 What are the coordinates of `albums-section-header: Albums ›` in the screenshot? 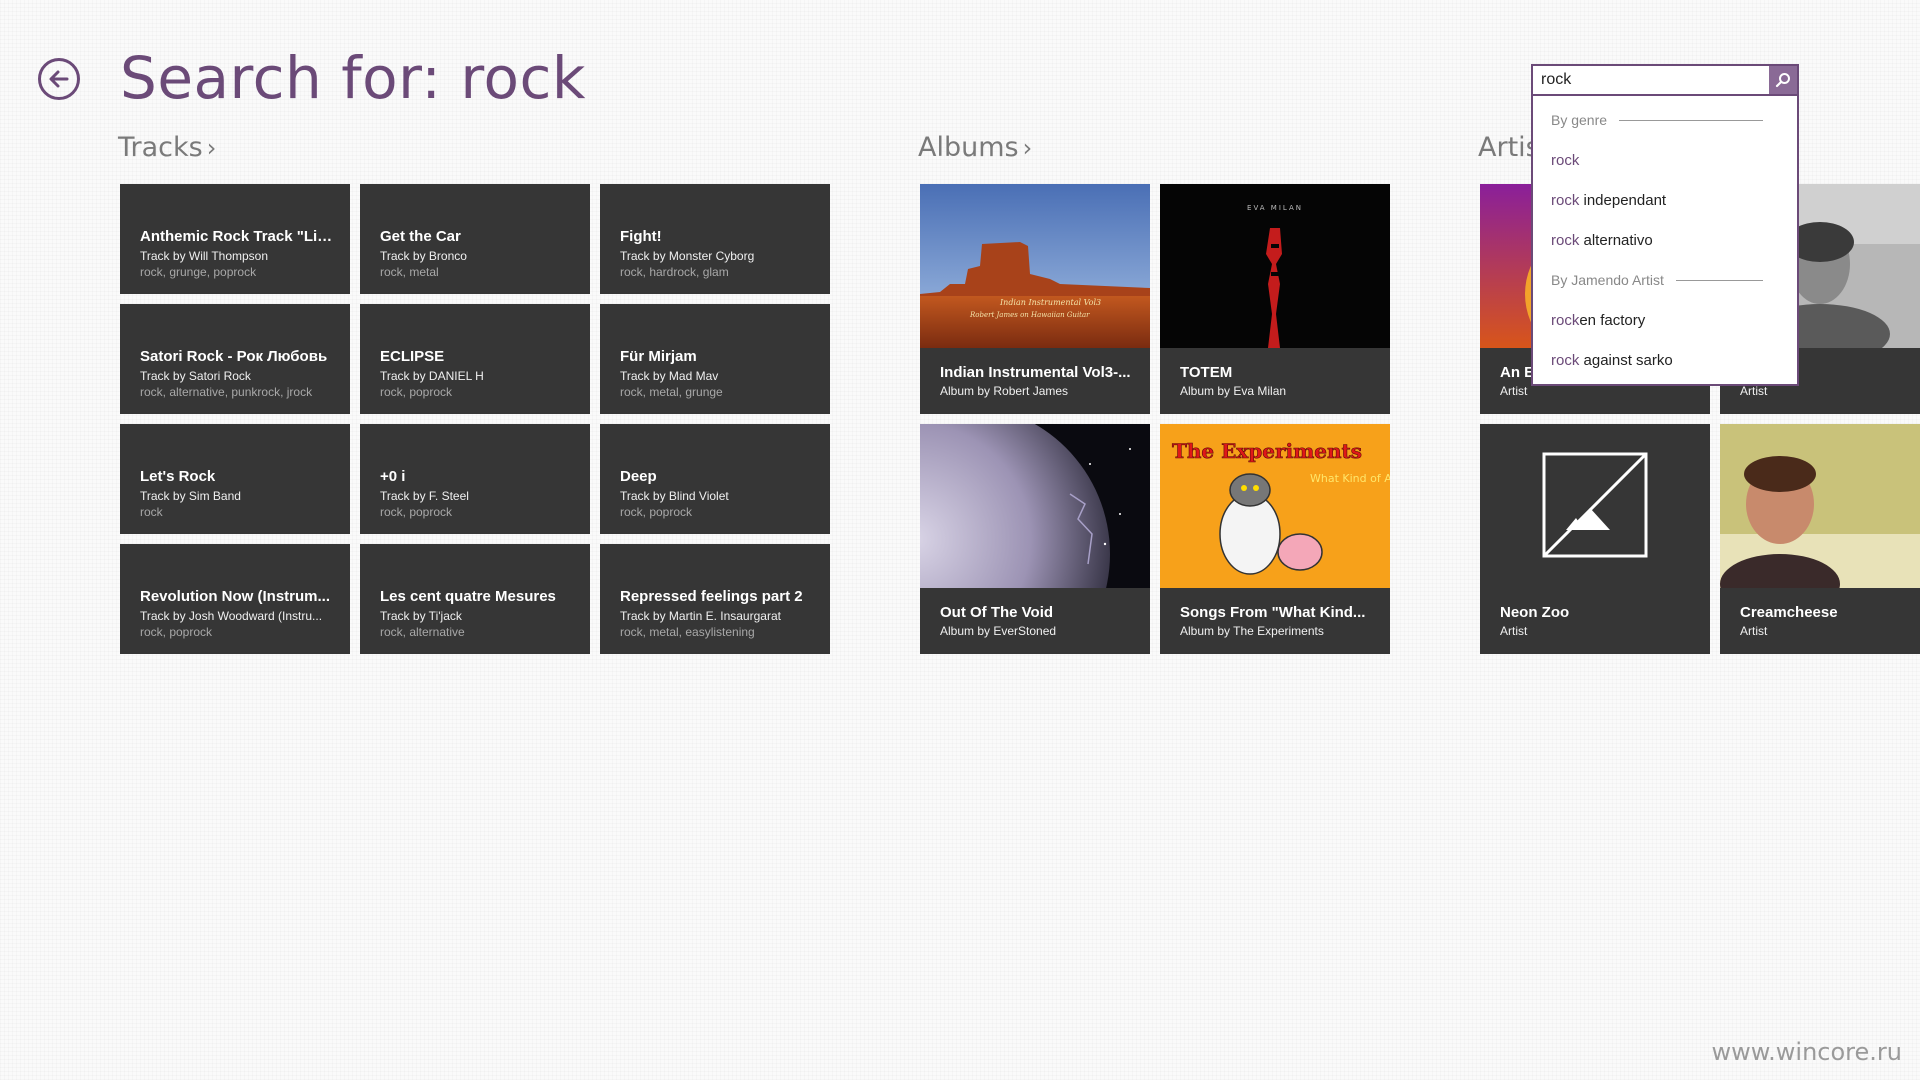 It's located at (975, 147).